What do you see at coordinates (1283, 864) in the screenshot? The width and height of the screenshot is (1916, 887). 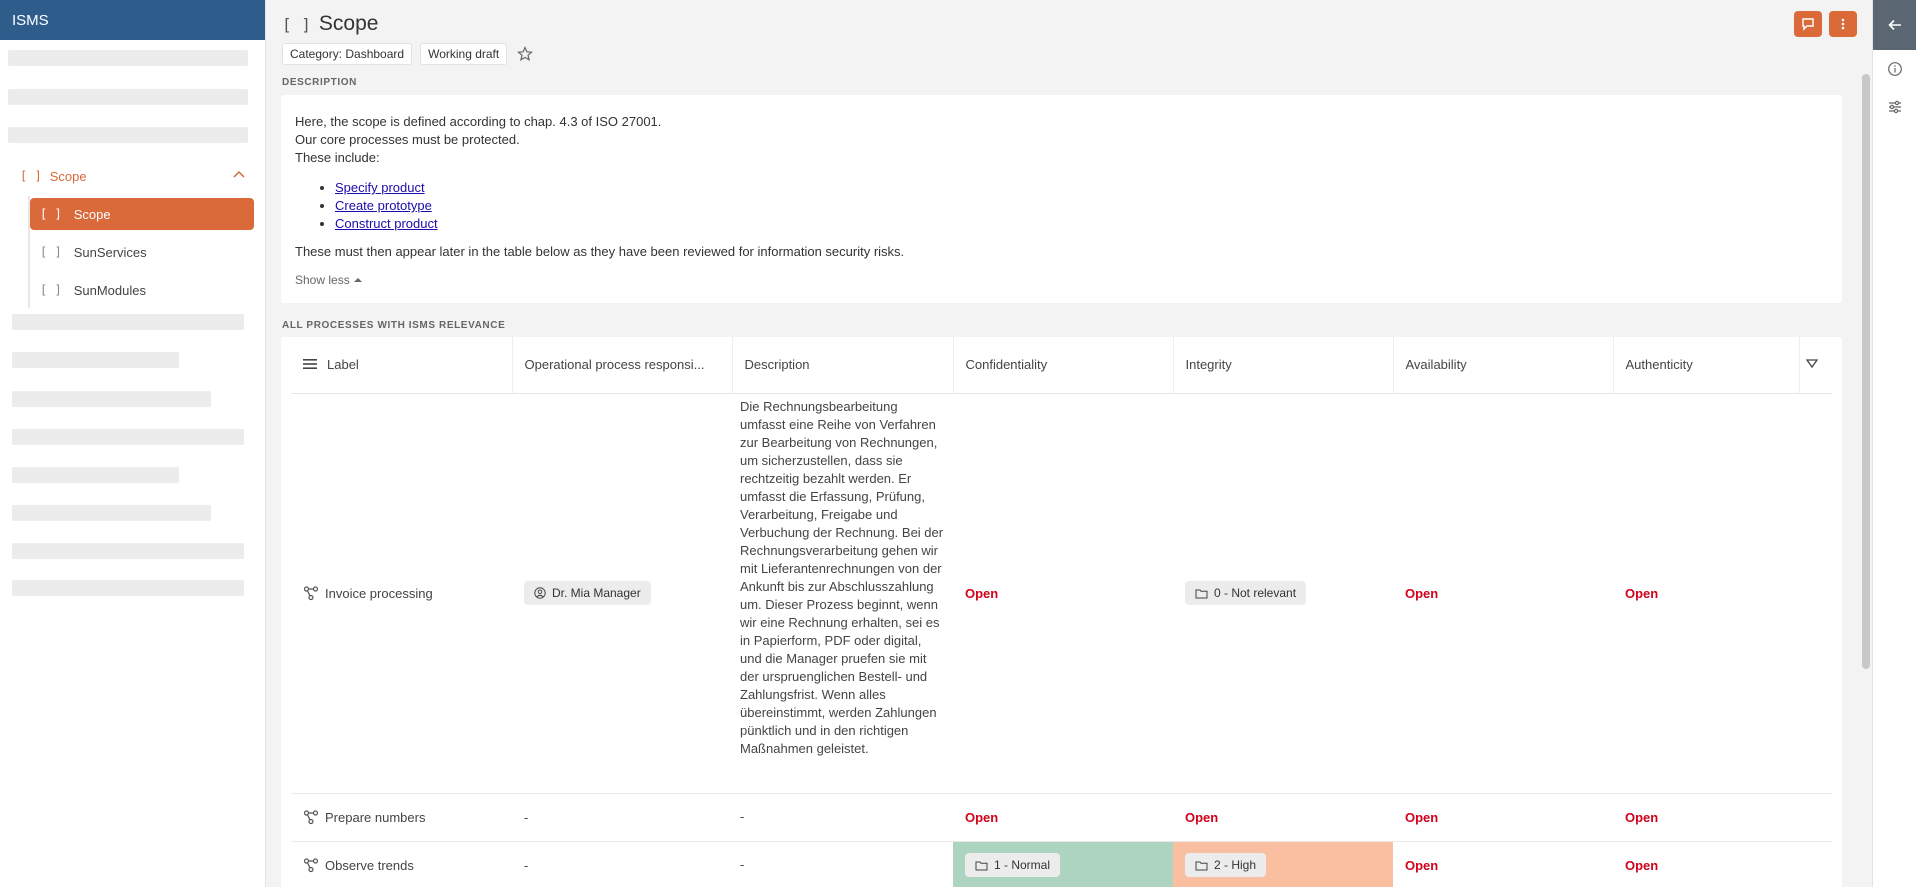 I see `cell-integrity: 2 - High` at bounding box center [1283, 864].